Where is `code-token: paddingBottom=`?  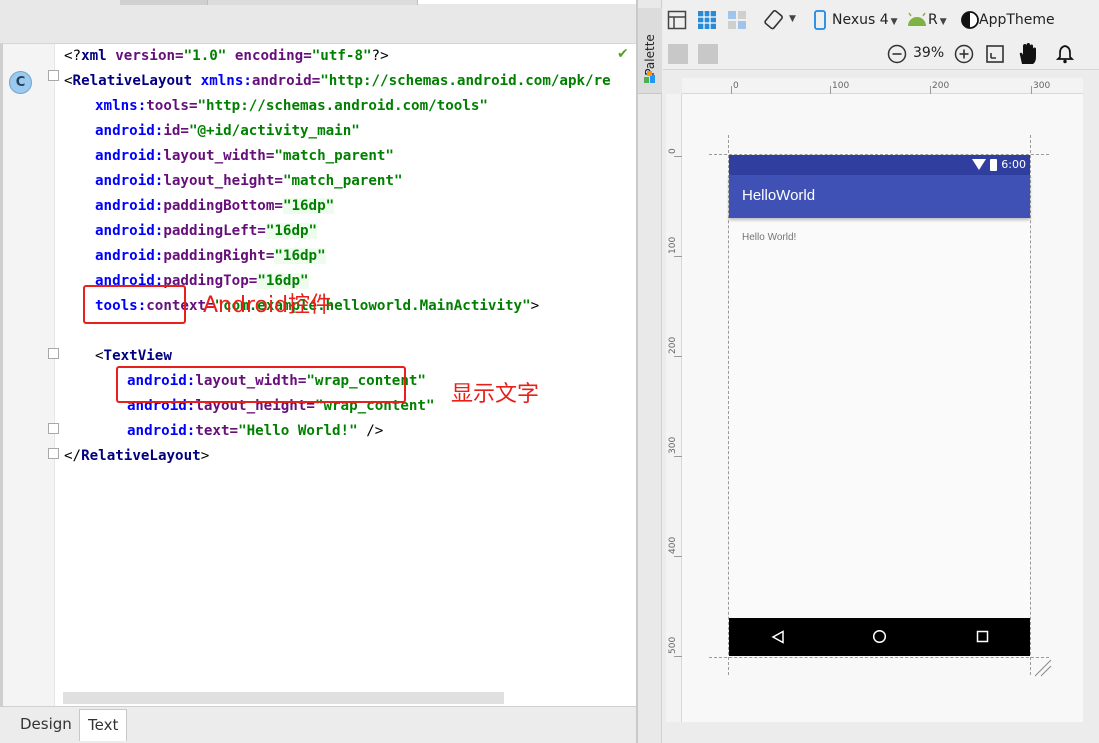 code-token: paddingBottom= is located at coordinates (223, 206).